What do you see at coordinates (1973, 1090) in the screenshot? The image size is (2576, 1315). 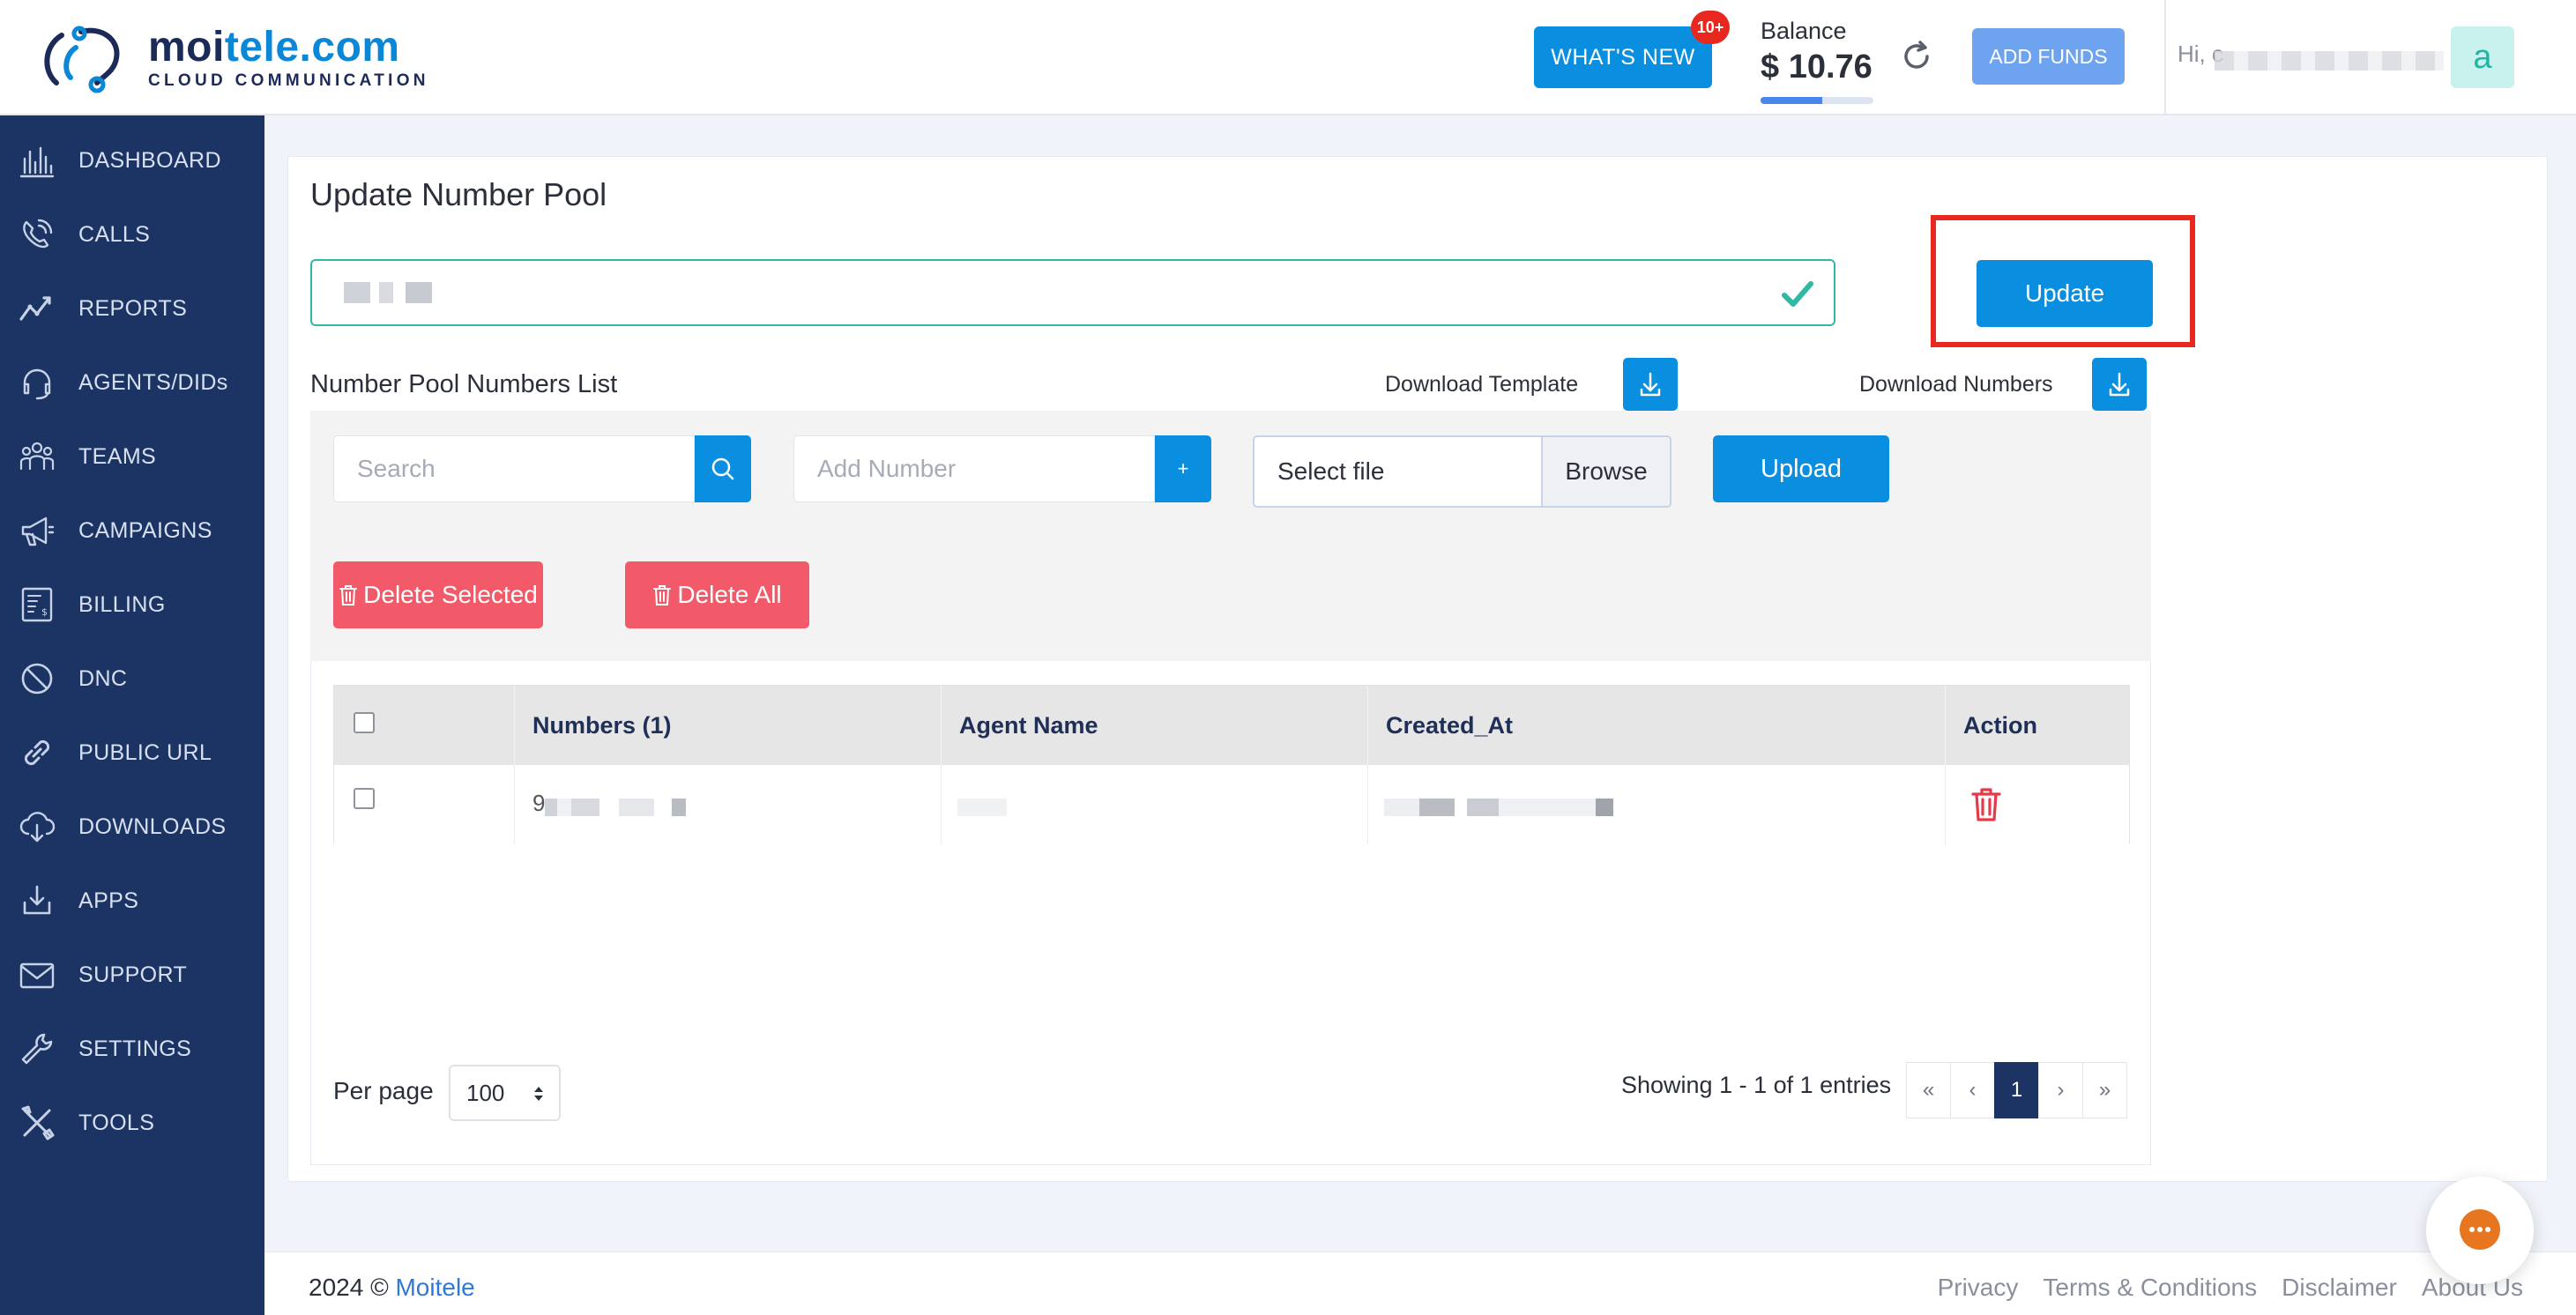 I see `page-prev: ‹` at bounding box center [1973, 1090].